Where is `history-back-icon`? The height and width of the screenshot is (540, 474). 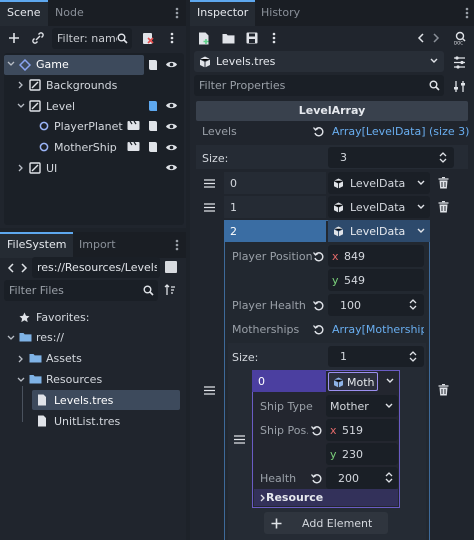 history-back-icon is located at coordinates (420, 38).